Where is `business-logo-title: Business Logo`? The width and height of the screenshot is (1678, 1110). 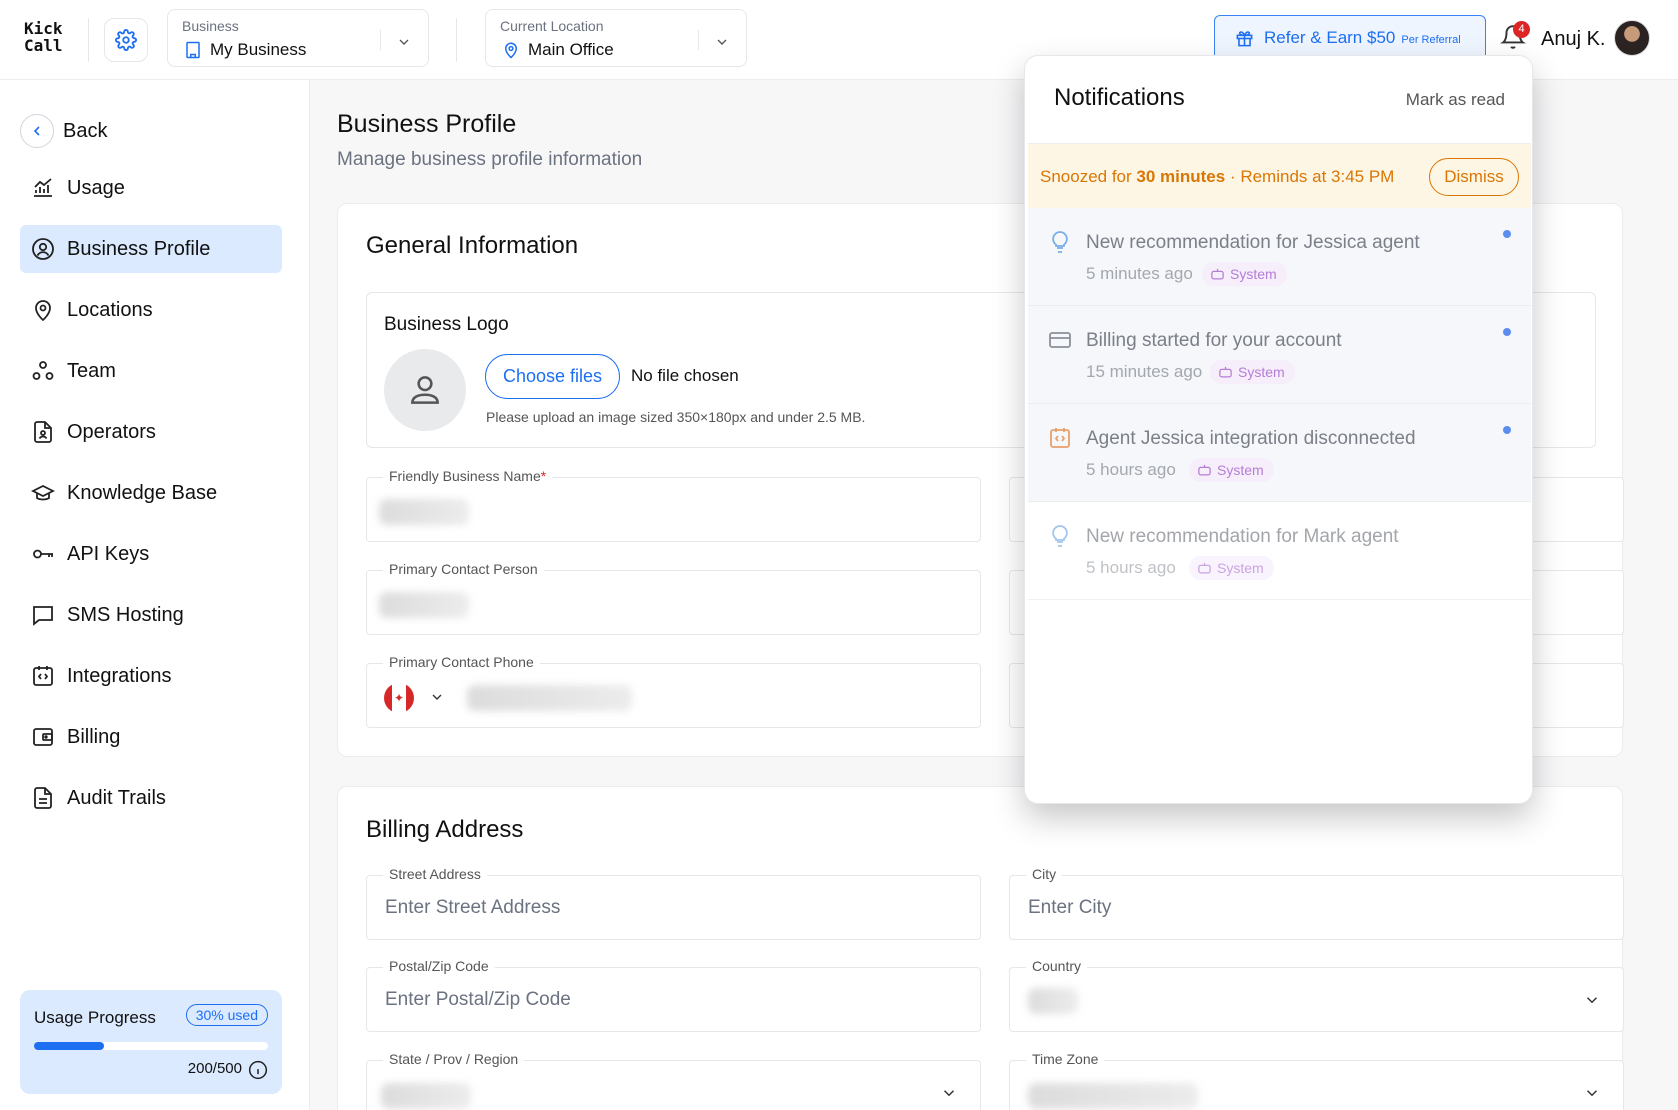 business-logo-title: Business Logo is located at coordinates (446, 324).